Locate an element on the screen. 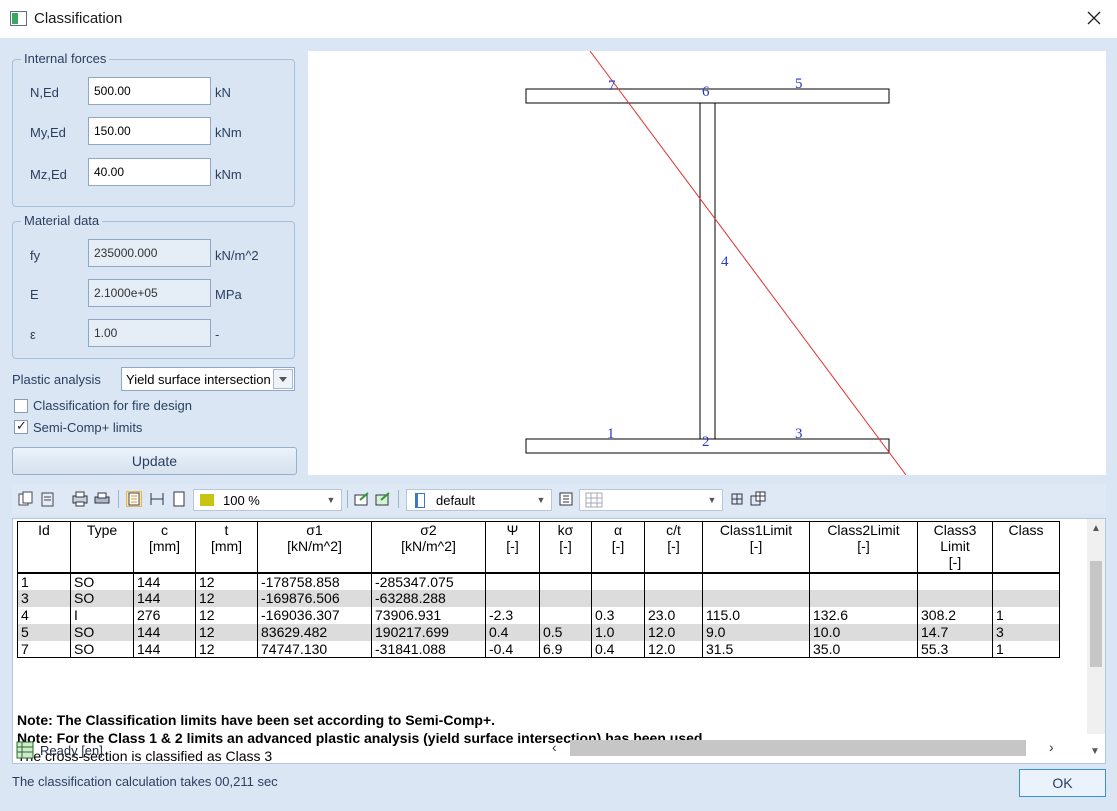 The height and width of the screenshot is (811, 1117). myed-input is located at coordinates (149, 131).